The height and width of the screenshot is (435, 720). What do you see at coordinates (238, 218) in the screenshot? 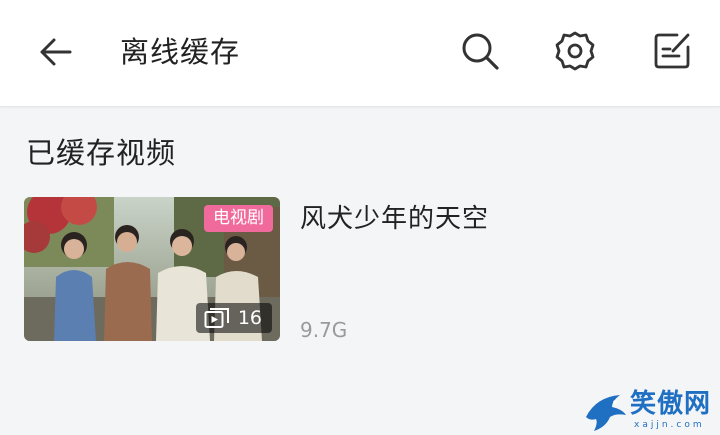
I see `category-badge: 电视剧` at bounding box center [238, 218].